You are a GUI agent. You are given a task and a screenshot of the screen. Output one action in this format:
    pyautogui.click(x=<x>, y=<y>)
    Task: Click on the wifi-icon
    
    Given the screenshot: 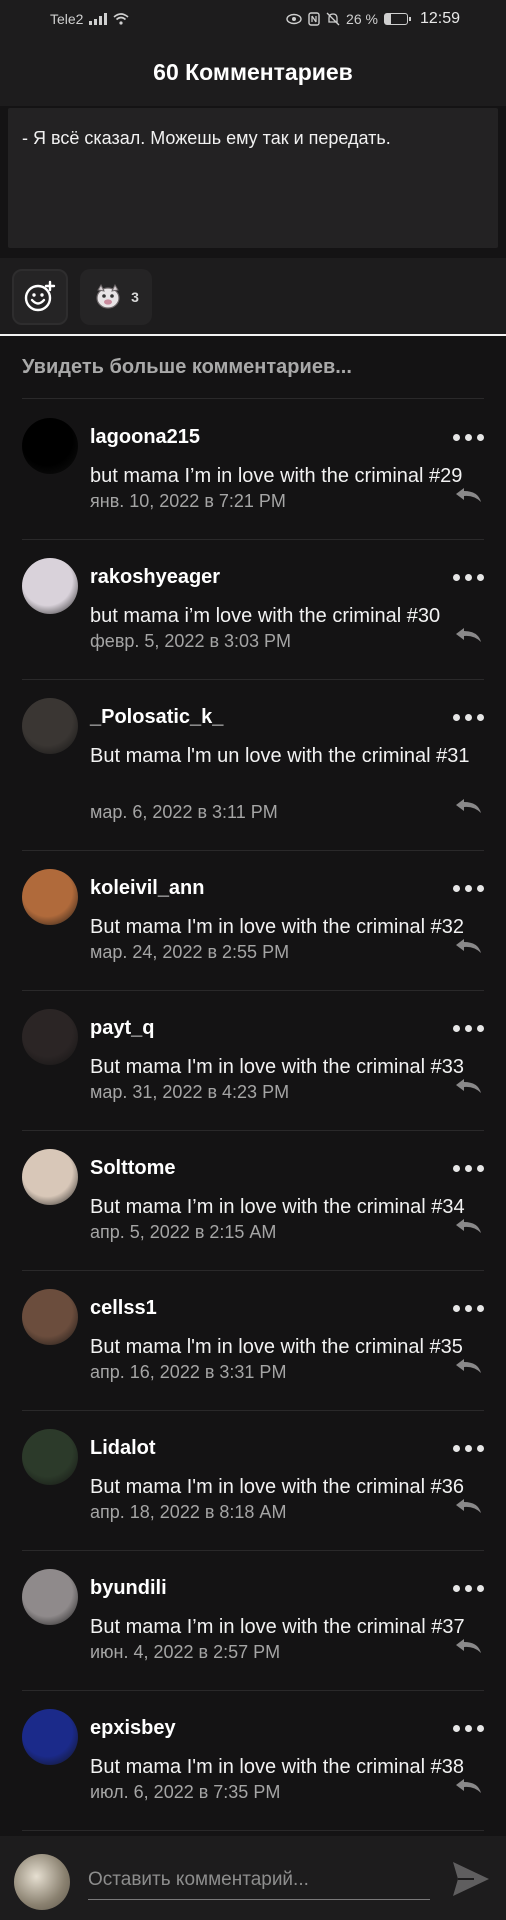 What is the action you would take?
    pyautogui.click(x=121, y=19)
    